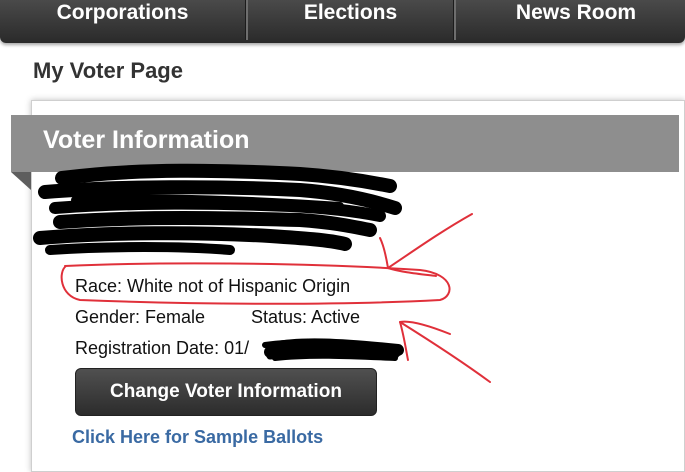 This screenshot has height=472, width=685. I want to click on sample-ballots-link: Click Here for Sample Ballots, so click(197, 437).